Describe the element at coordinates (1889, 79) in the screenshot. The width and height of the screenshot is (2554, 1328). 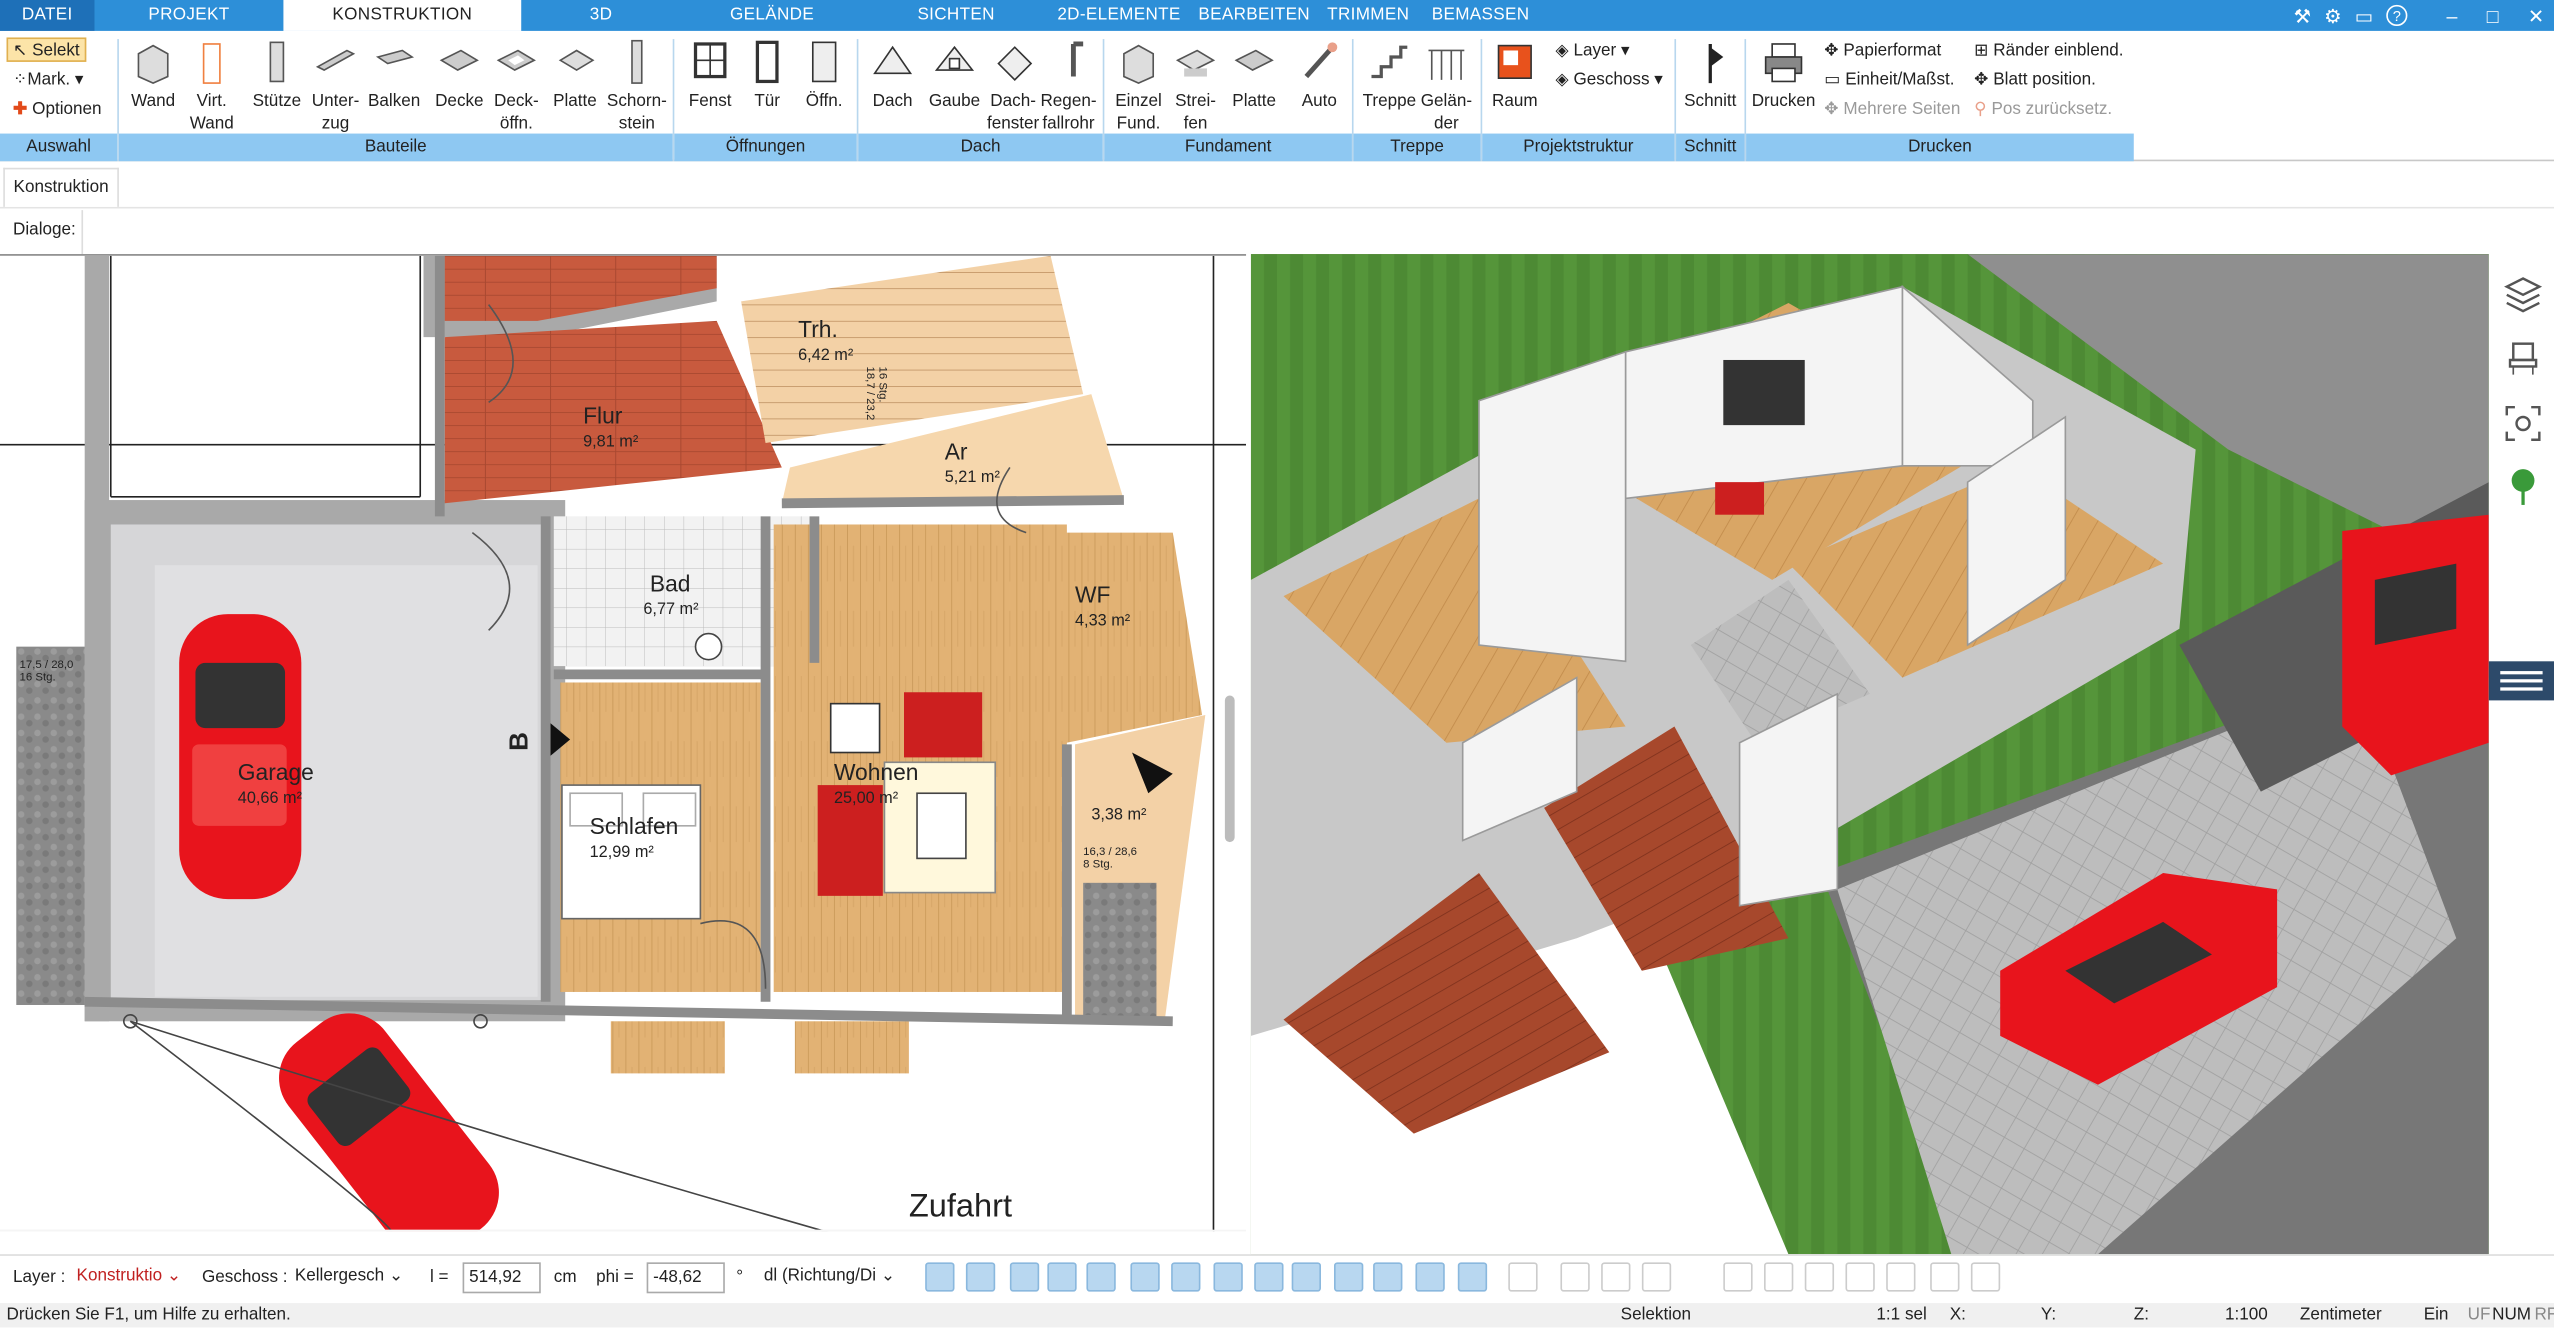
I see `einheit-button: ▭ Einheit/Maßst.` at that location.